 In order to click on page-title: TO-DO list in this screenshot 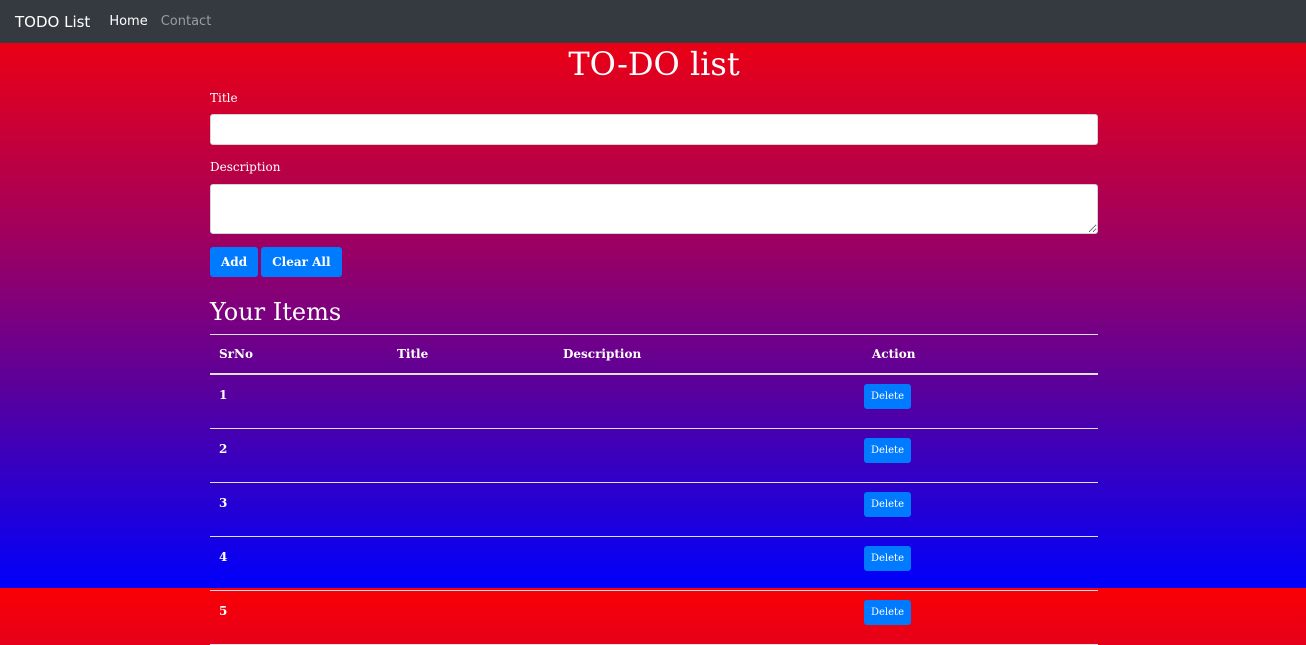, I will do `click(654, 64)`.